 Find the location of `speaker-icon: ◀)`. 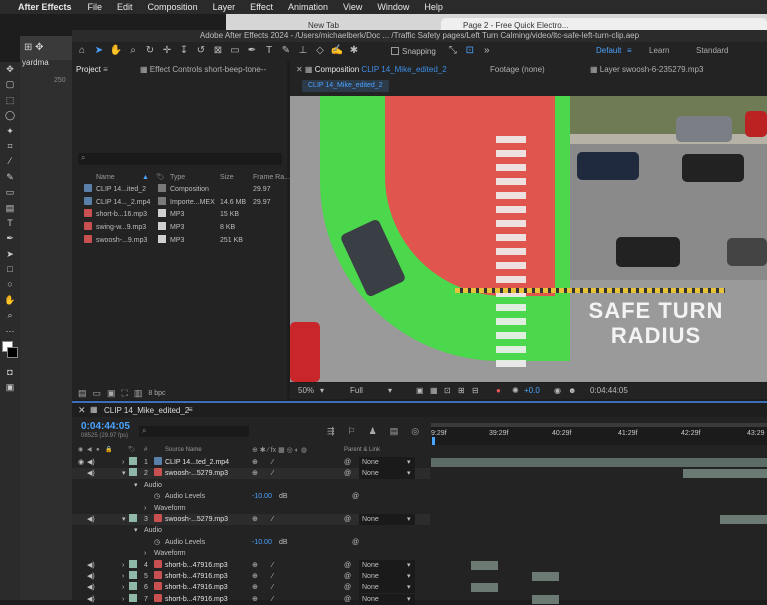

speaker-icon: ◀) is located at coordinates (91, 587).